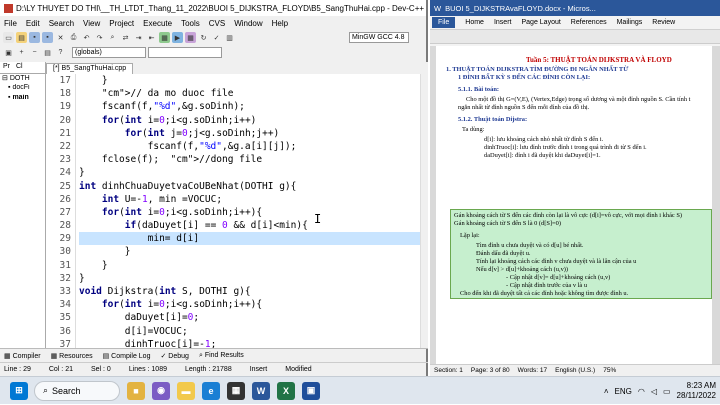 This screenshot has width=720, height=405. What do you see at coordinates (190, 37) in the screenshot?
I see `compile-run-icon: ▦` at bounding box center [190, 37].